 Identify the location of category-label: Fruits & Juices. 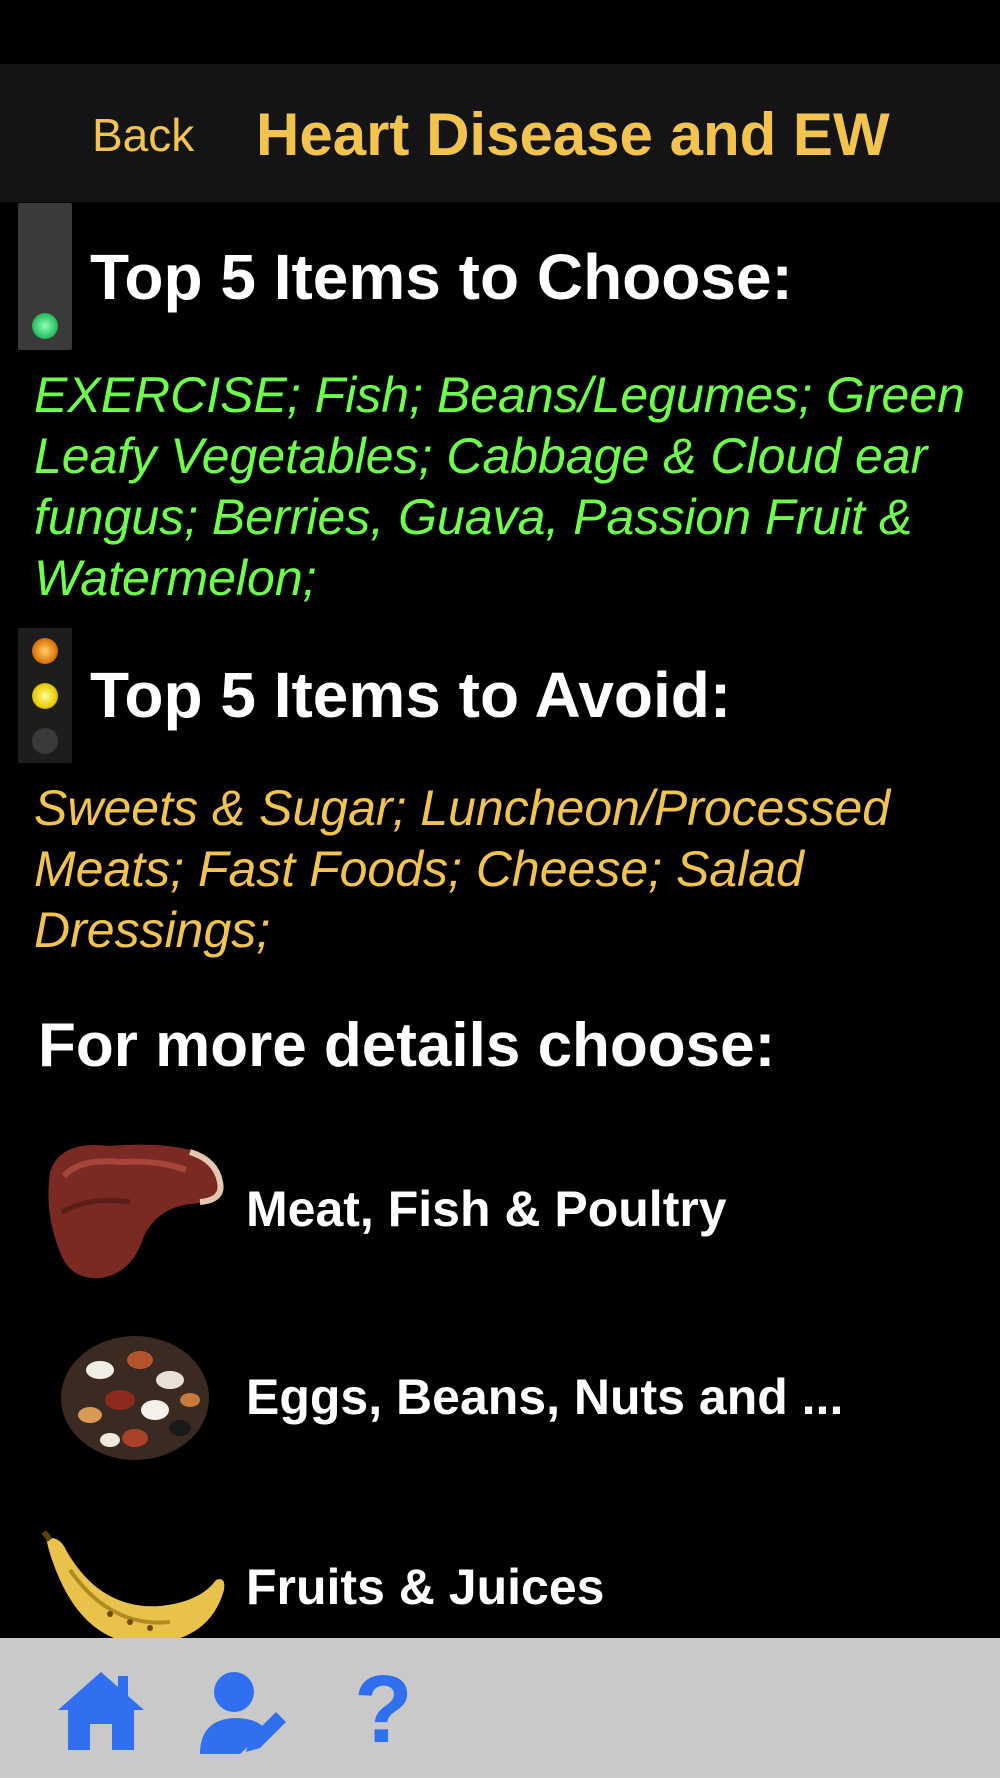
(425, 1587).